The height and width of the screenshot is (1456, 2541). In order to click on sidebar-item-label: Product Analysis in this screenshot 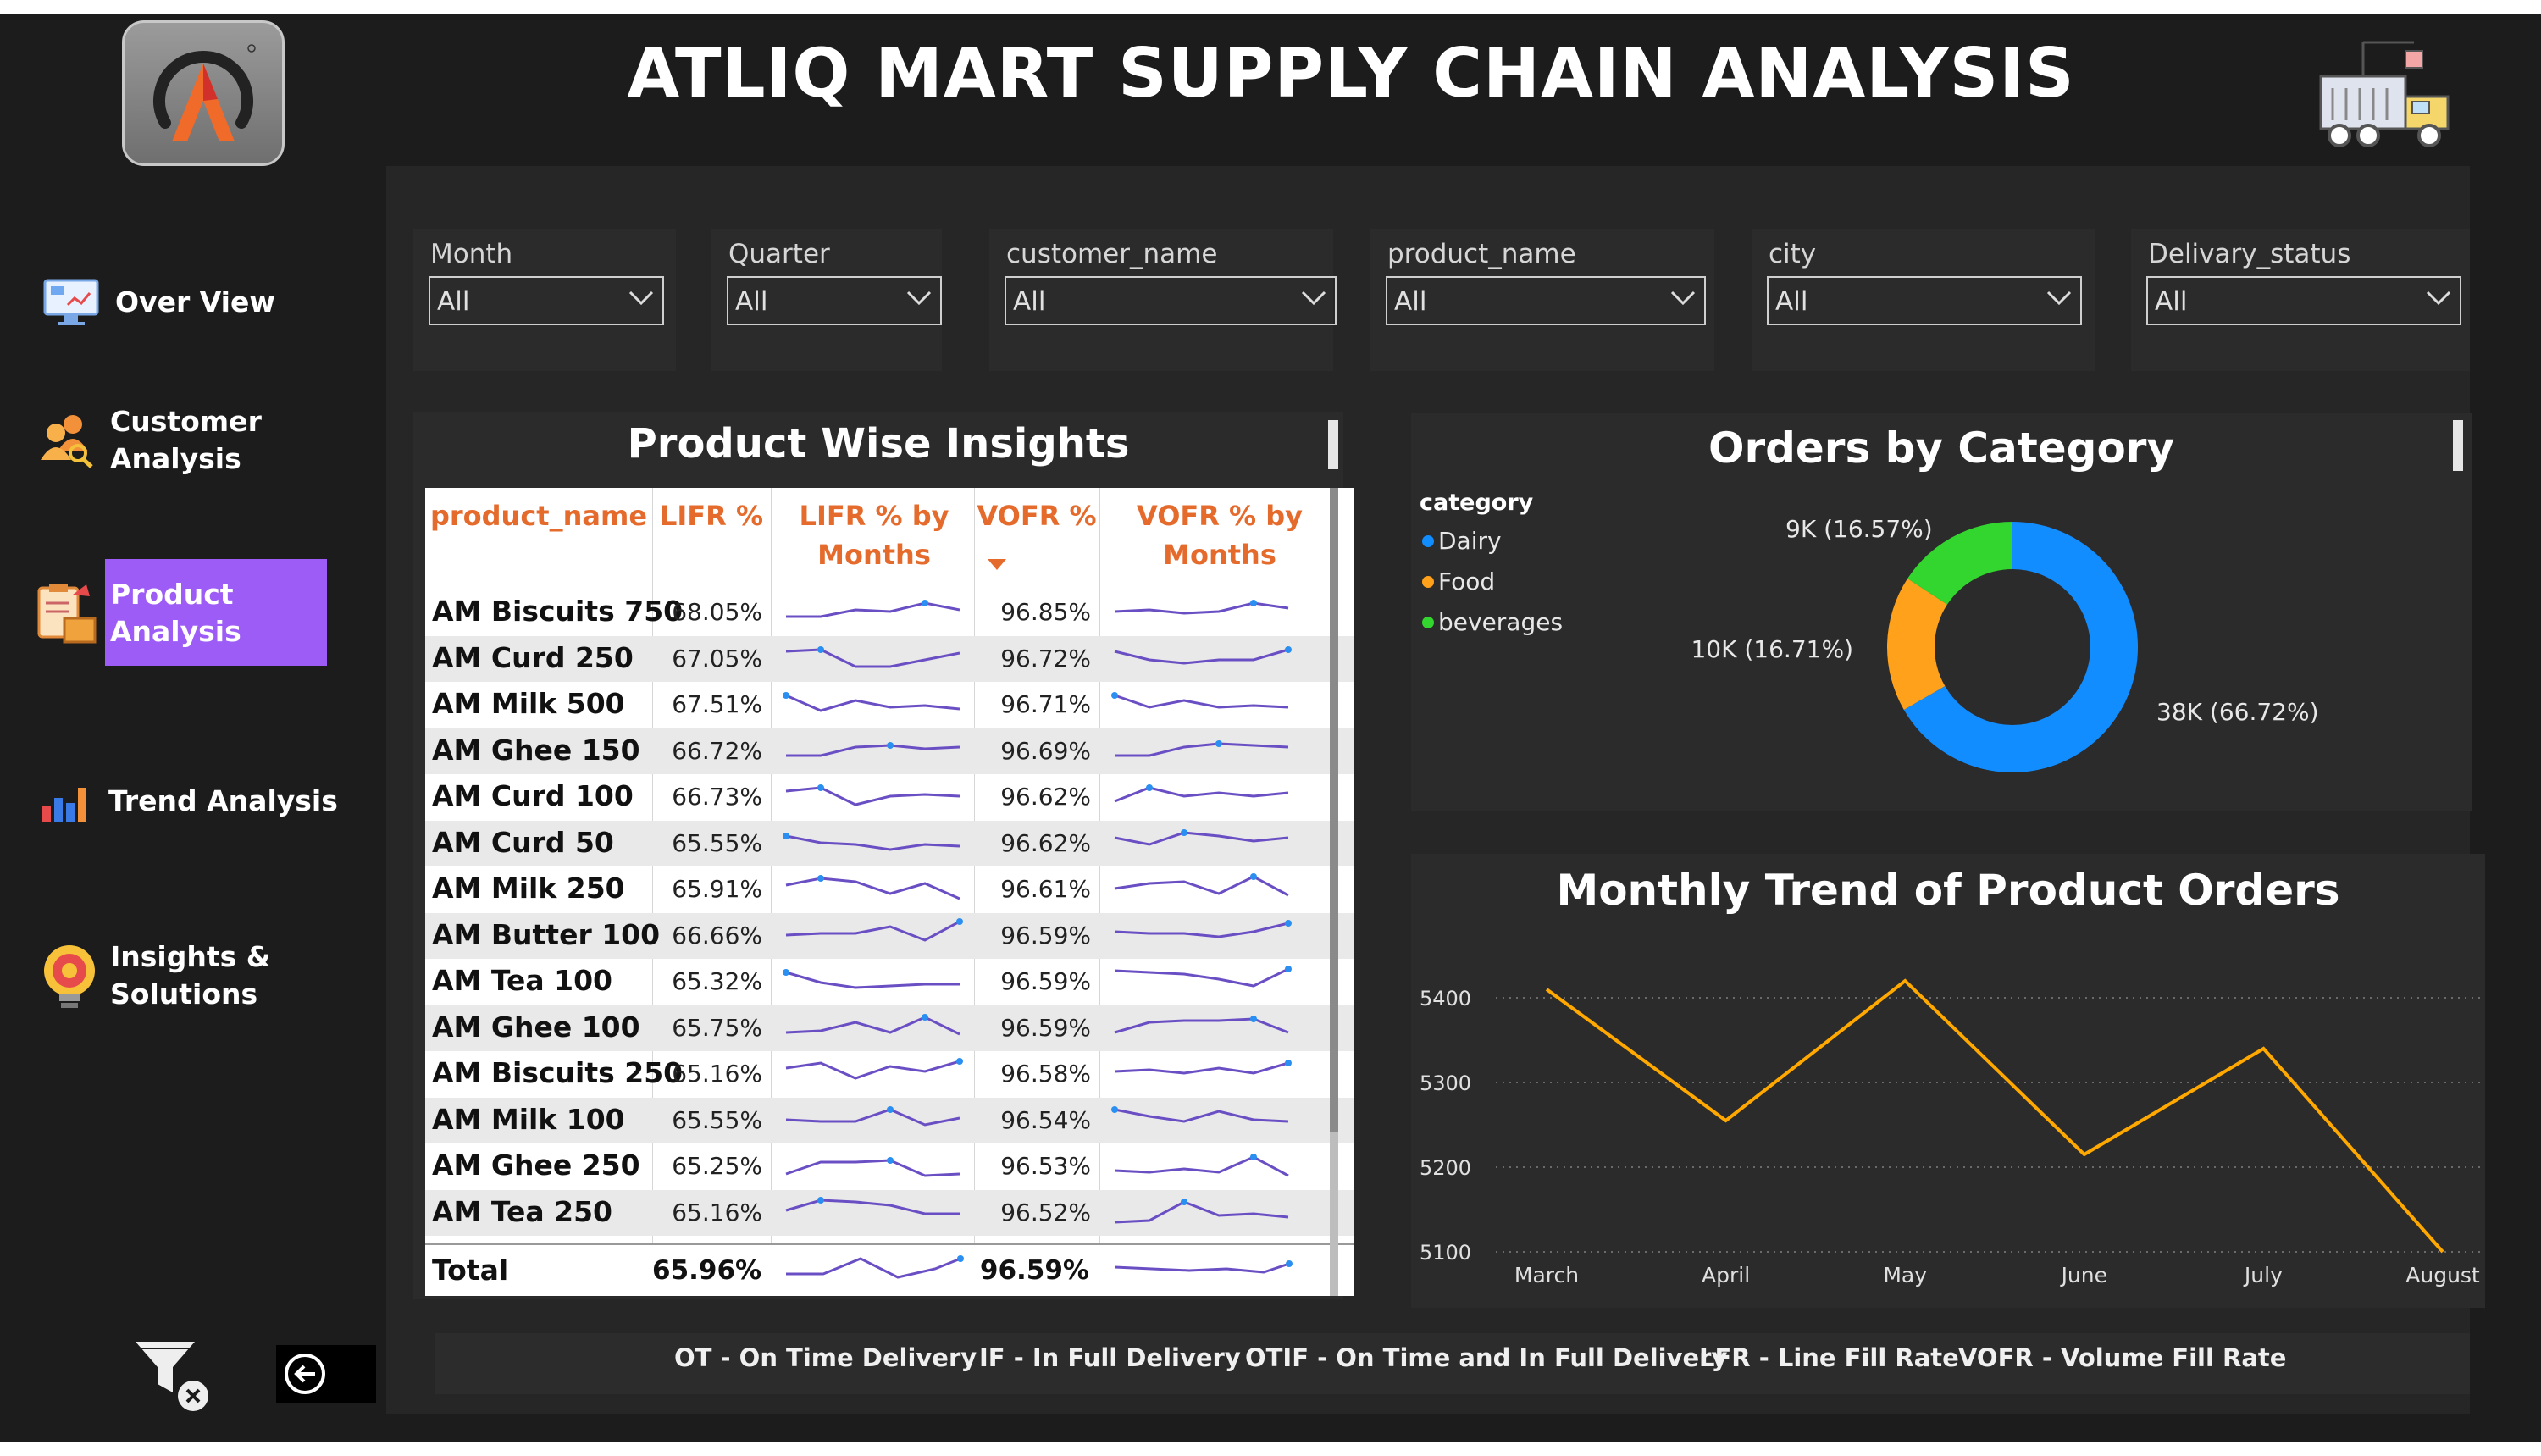, I will do `click(175, 613)`.